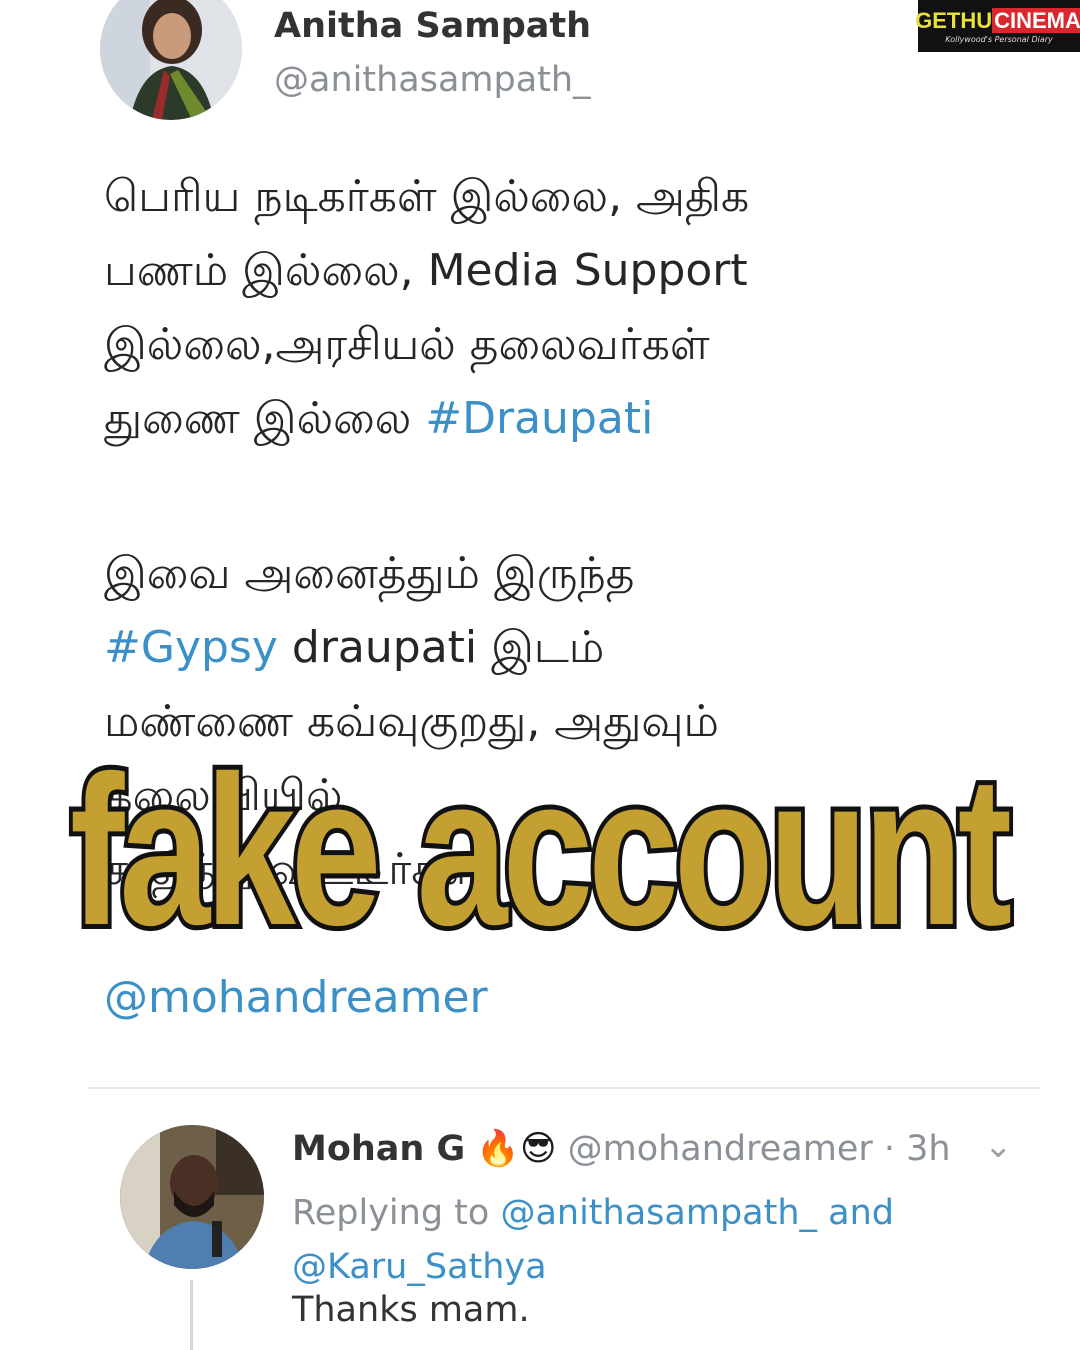  Describe the element at coordinates (378, 1149) in the screenshot. I see `reply-author-name: Mohan G` at that location.